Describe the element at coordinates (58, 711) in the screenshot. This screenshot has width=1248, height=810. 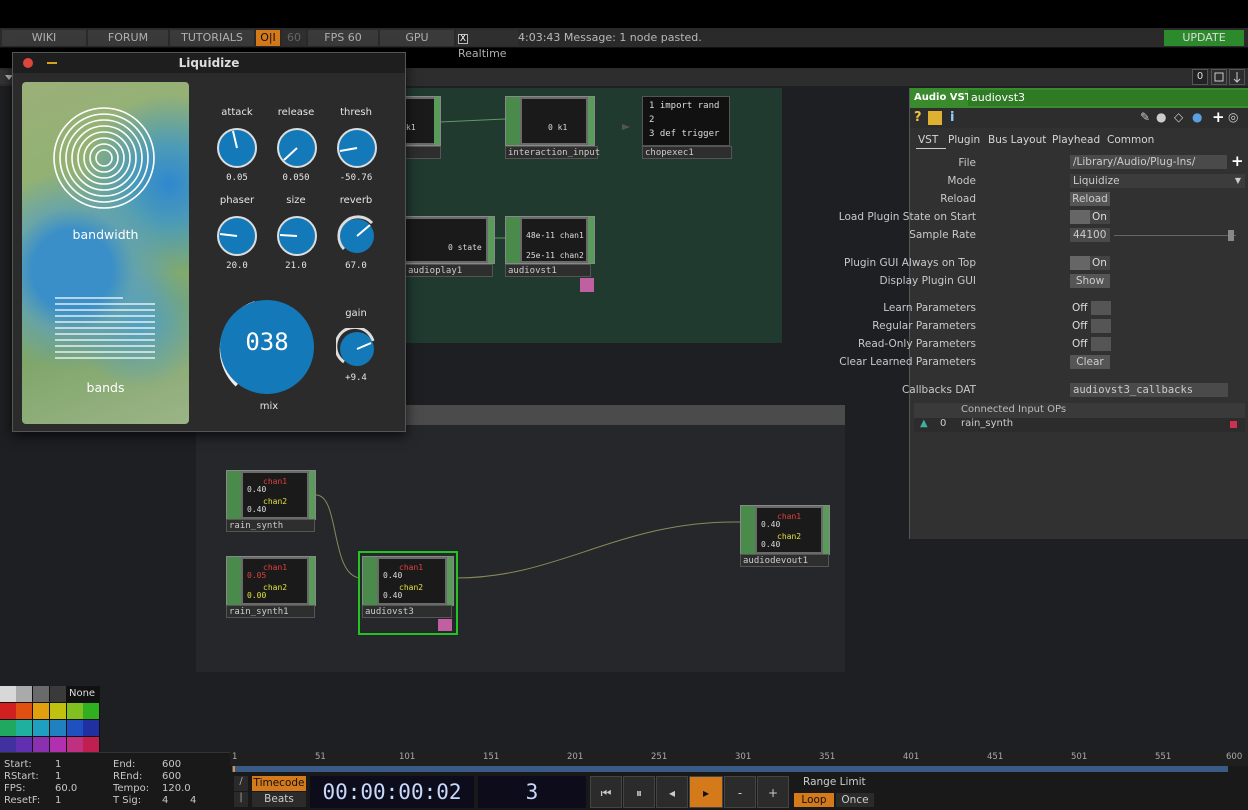
I see `swatch-yellow` at that location.